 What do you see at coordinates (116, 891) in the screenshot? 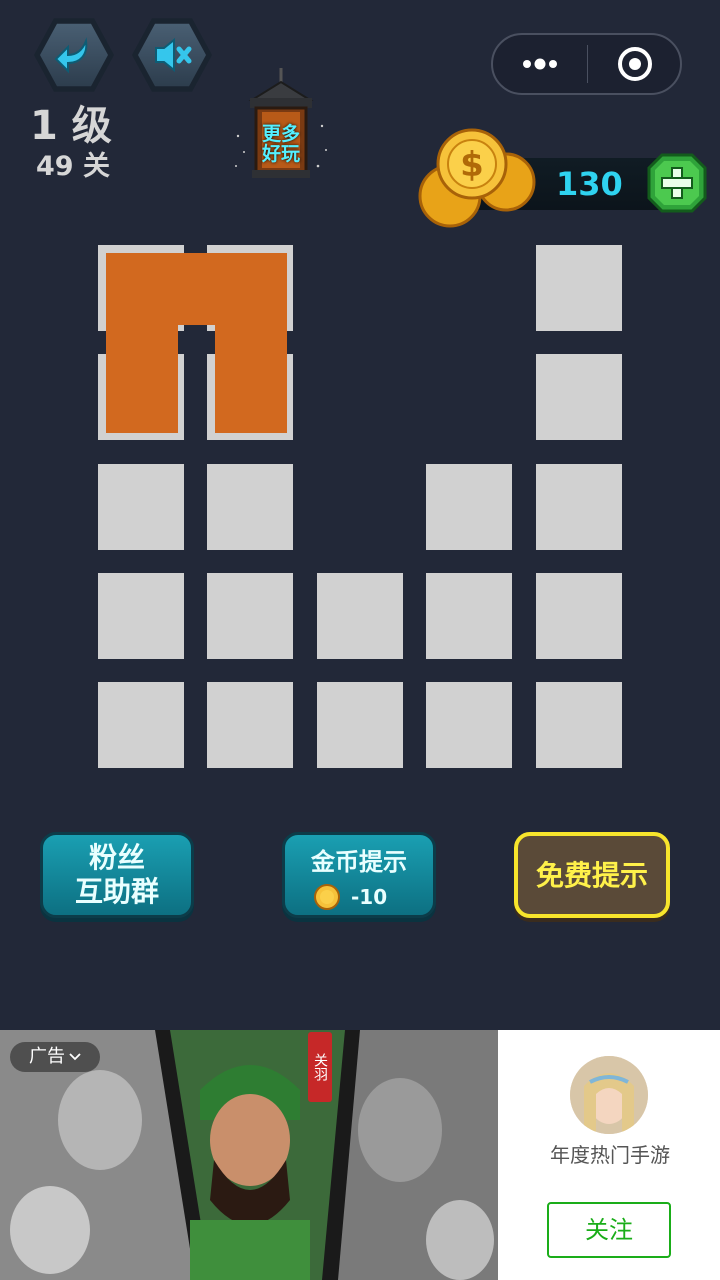
I see `fans-label-line2: 互助群` at bounding box center [116, 891].